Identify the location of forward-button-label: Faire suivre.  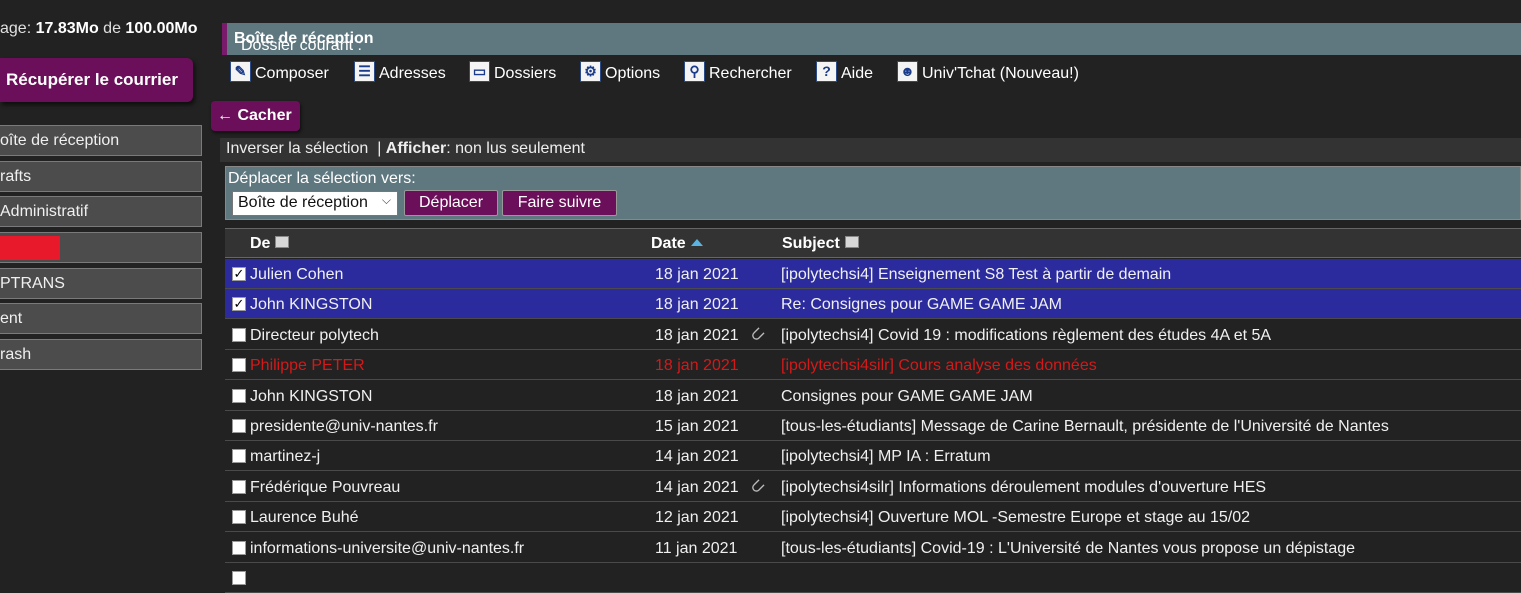
(559, 202).